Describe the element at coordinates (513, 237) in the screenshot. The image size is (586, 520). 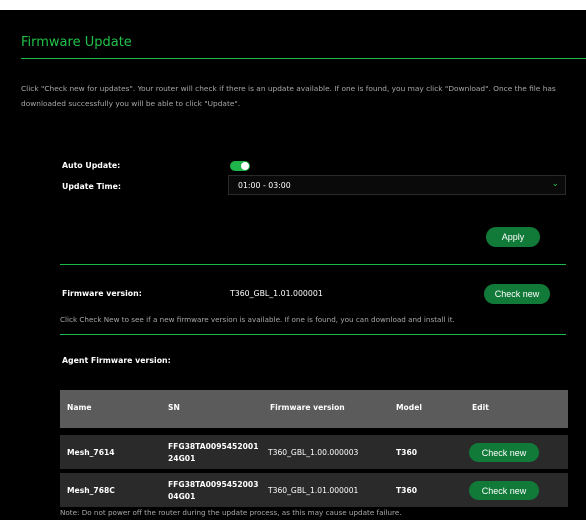
I see `apply-button: Apply` at that location.